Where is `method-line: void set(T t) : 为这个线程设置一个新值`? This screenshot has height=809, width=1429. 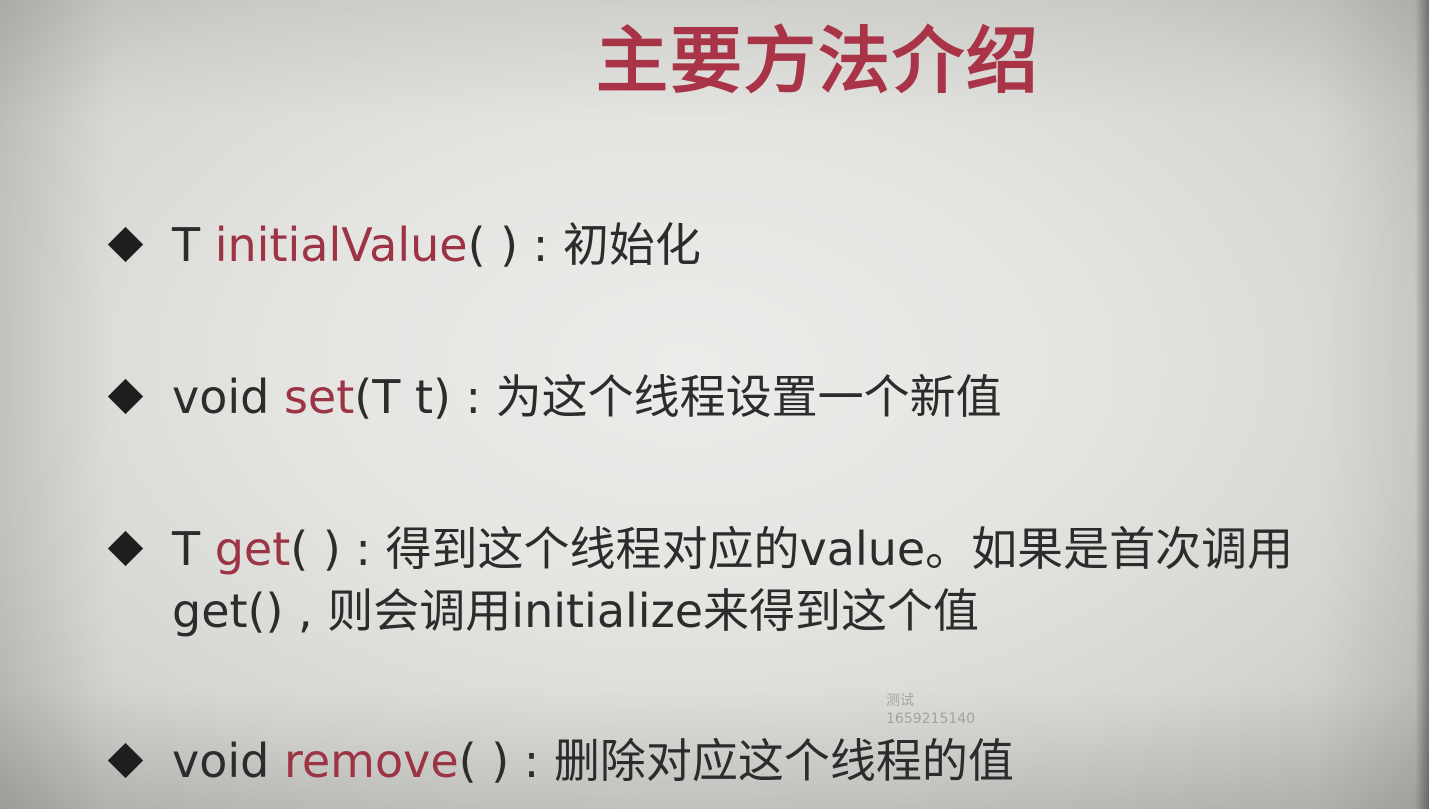 method-line: void set(T t) : 为这个线程设置一个新值 is located at coordinates (587, 397).